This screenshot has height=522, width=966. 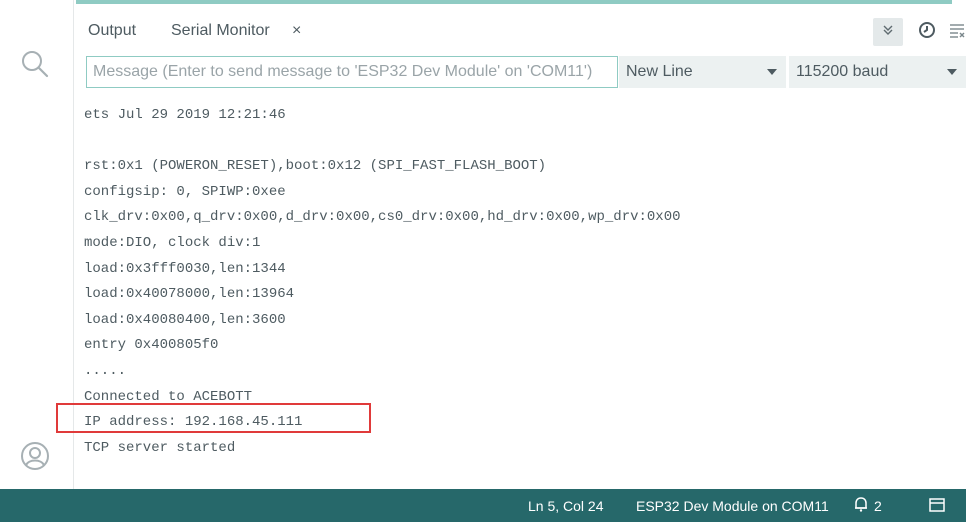 What do you see at coordinates (172, 242) in the screenshot?
I see `console-line: mode:DIO, clock div:1` at bounding box center [172, 242].